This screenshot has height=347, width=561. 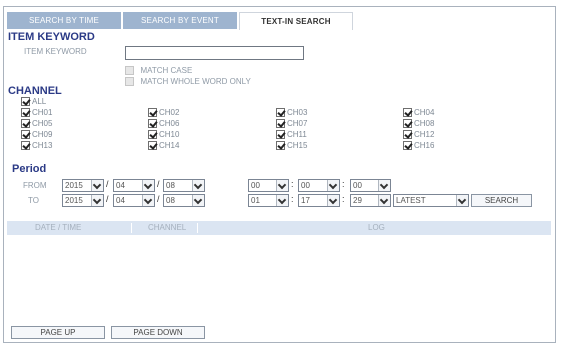 What do you see at coordinates (169, 113) in the screenshot?
I see `channel-label: CH02` at bounding box center [169, 113].